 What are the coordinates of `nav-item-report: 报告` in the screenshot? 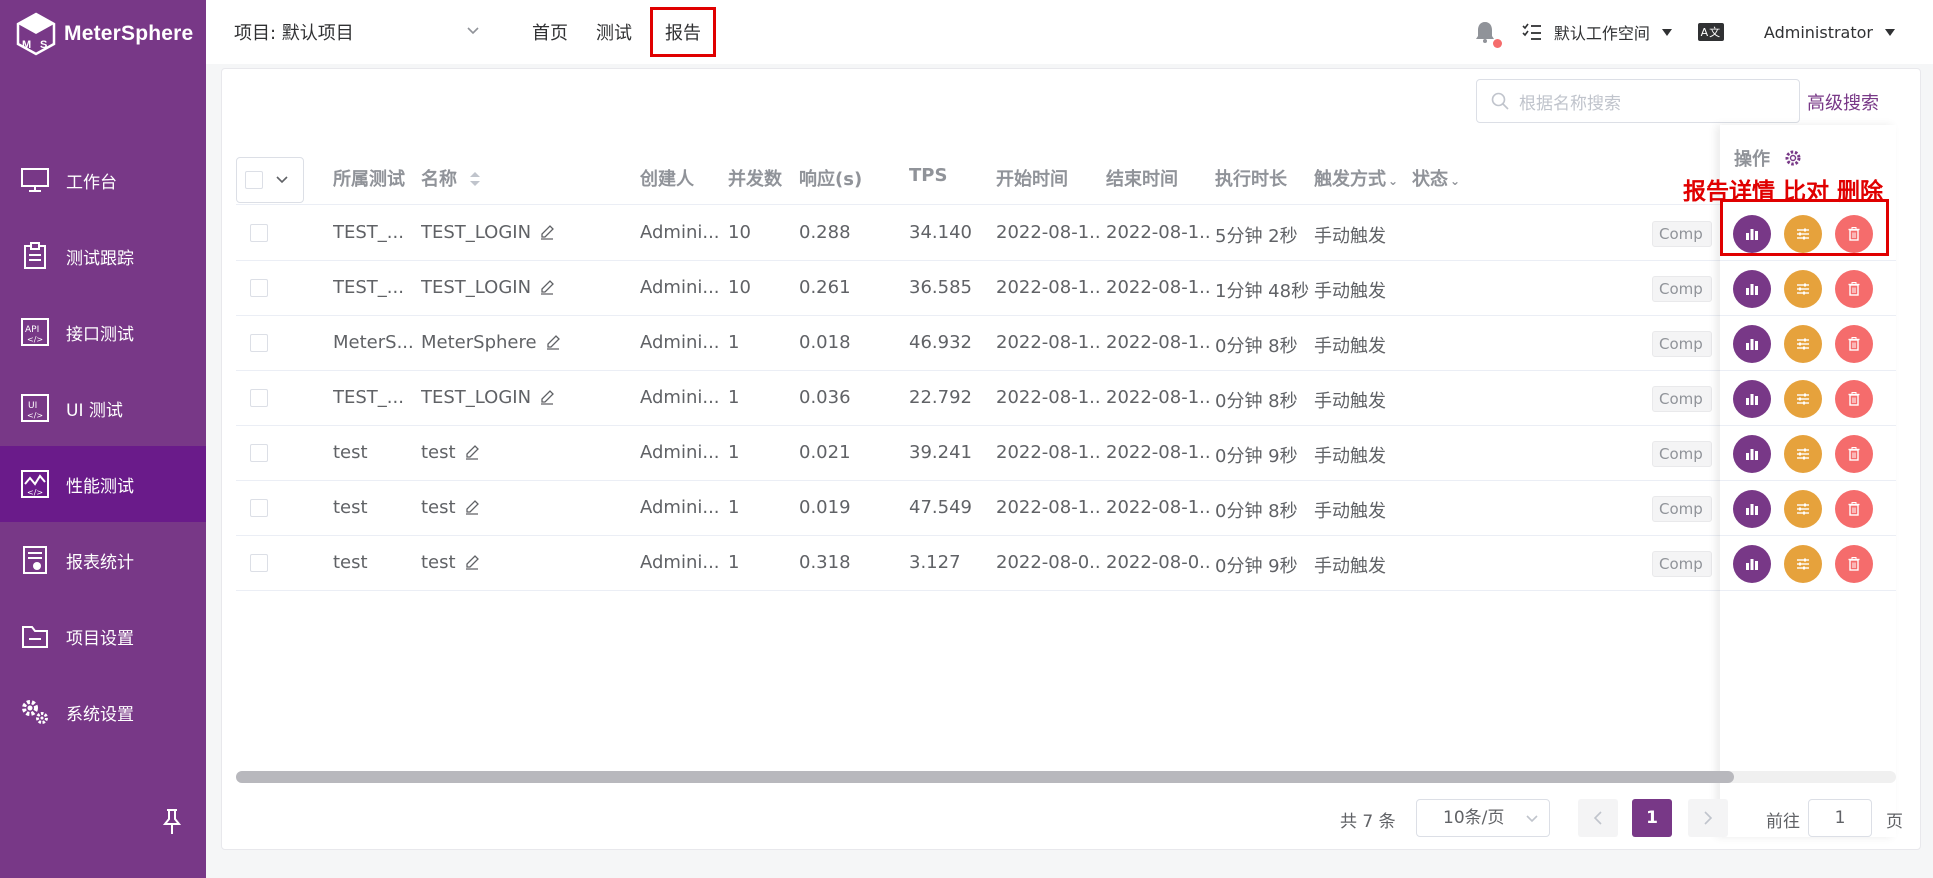 It's located at (683, 32).